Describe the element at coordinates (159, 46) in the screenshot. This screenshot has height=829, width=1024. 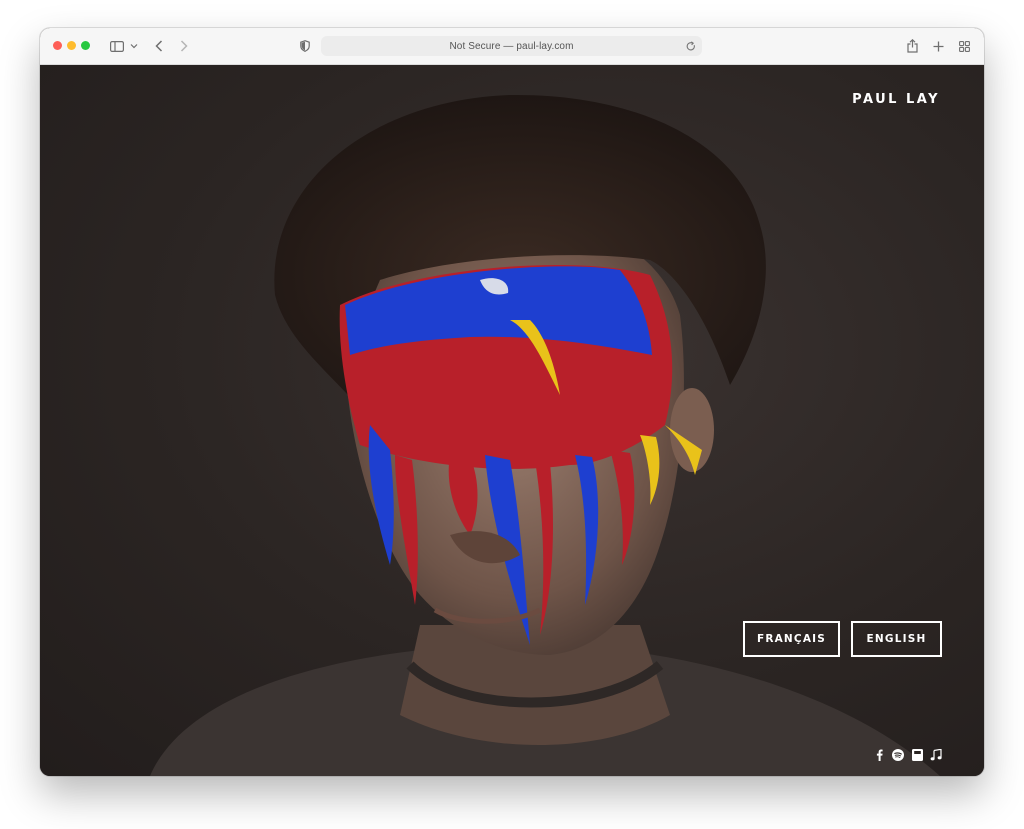
I see `back-icon` at that location.